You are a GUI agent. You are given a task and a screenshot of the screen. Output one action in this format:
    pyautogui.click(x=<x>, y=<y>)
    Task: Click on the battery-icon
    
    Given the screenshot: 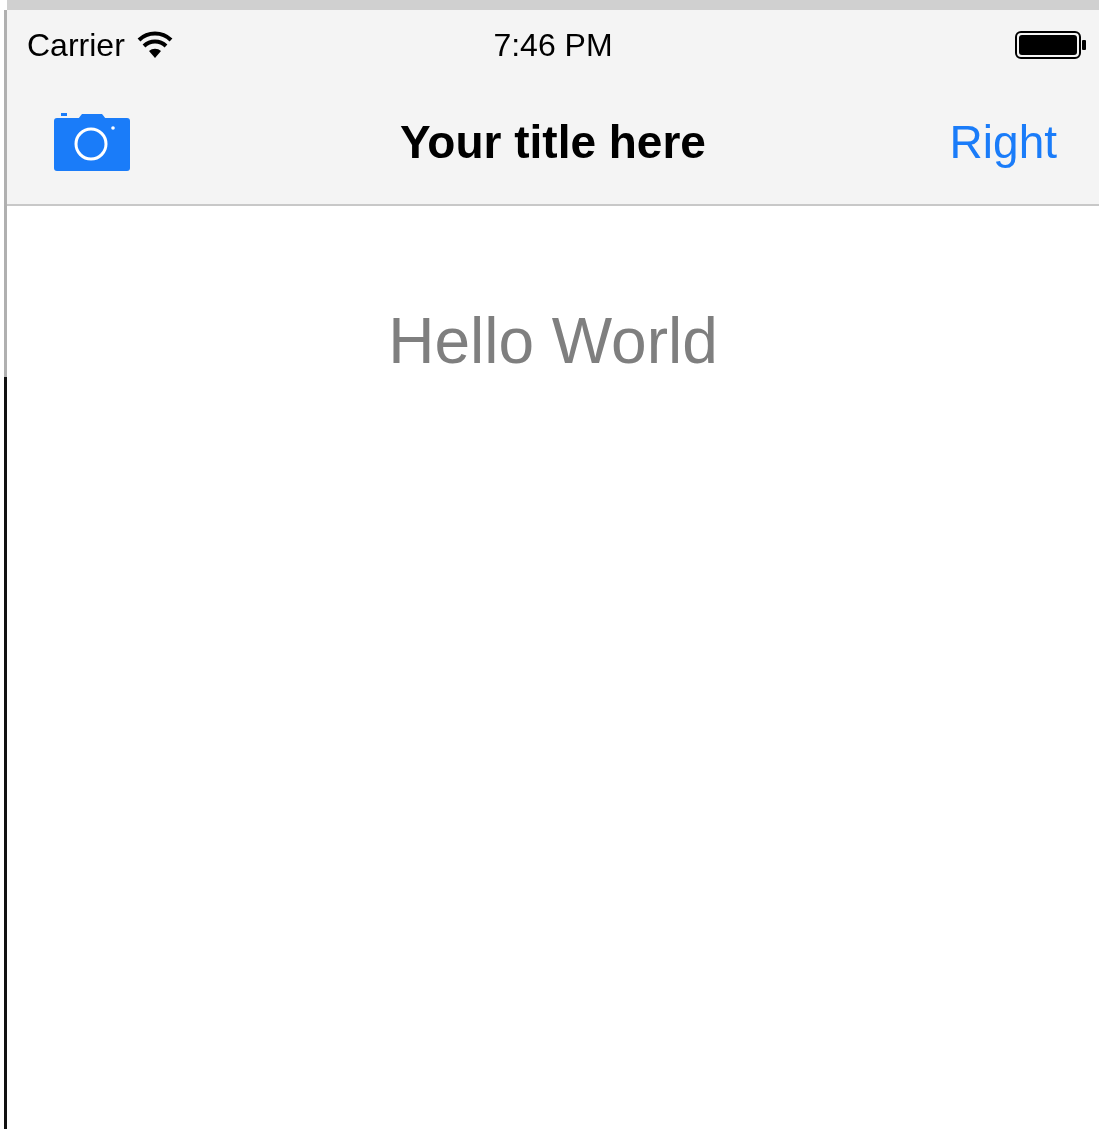 What is the action you would take?
    pyautogui.click(x=1051, y=45)
    